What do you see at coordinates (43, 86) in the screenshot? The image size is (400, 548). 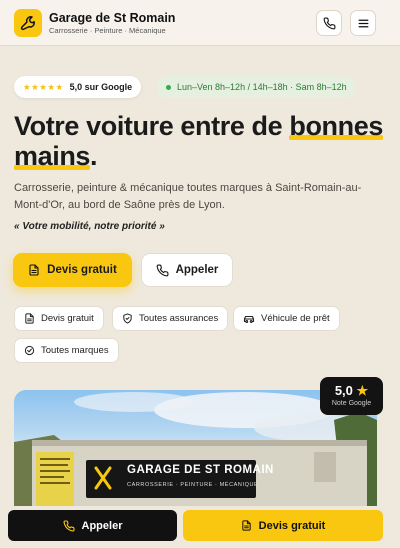 I see `rating-stars: ★★★★★` at bounding box center [43, 86].